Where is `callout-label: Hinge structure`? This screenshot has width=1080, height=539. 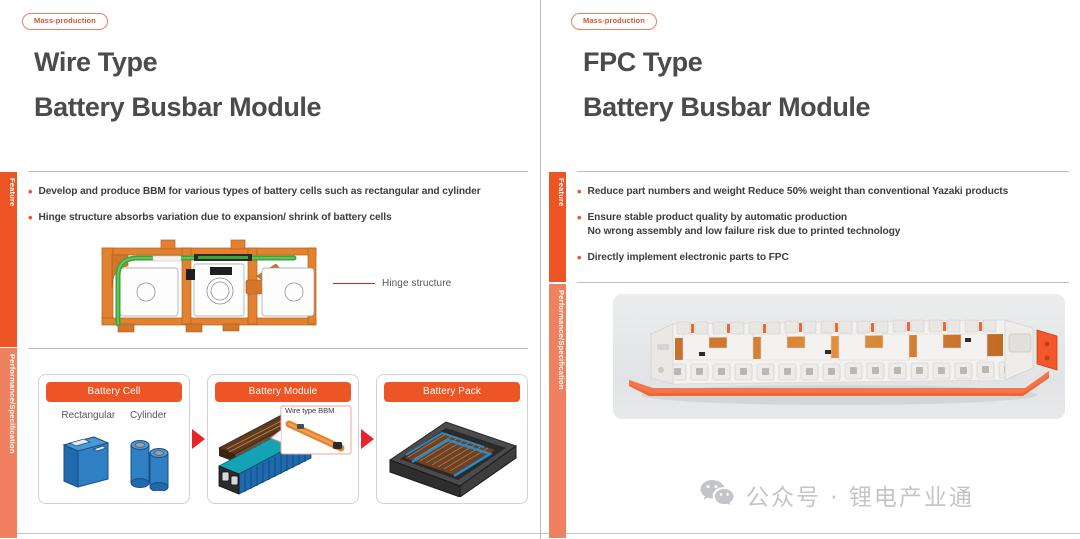
callout-label: Hinge structure is located at coordinates (417, 284).